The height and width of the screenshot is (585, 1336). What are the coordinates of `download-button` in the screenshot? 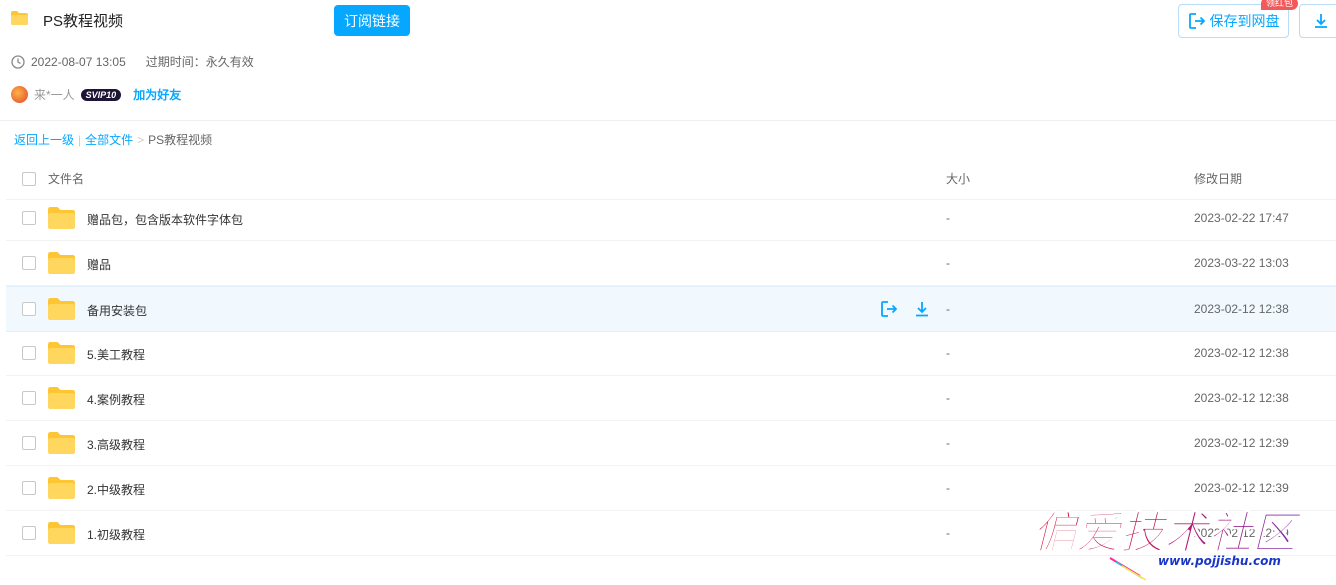 It's located at (1317, 21).